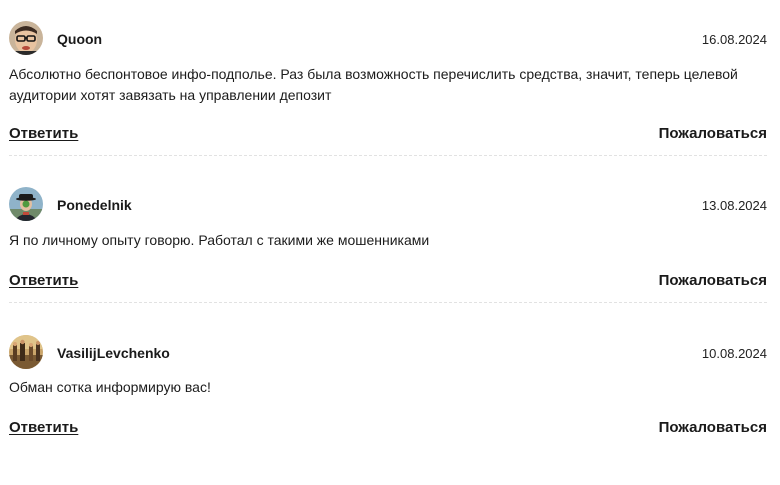 The height and width of the screenshot is (485, 780). What do you see at coordinates (734, 39) in the screenshot?
I see `comment-date: 16.08.2024` at bounding box center [734, 39].